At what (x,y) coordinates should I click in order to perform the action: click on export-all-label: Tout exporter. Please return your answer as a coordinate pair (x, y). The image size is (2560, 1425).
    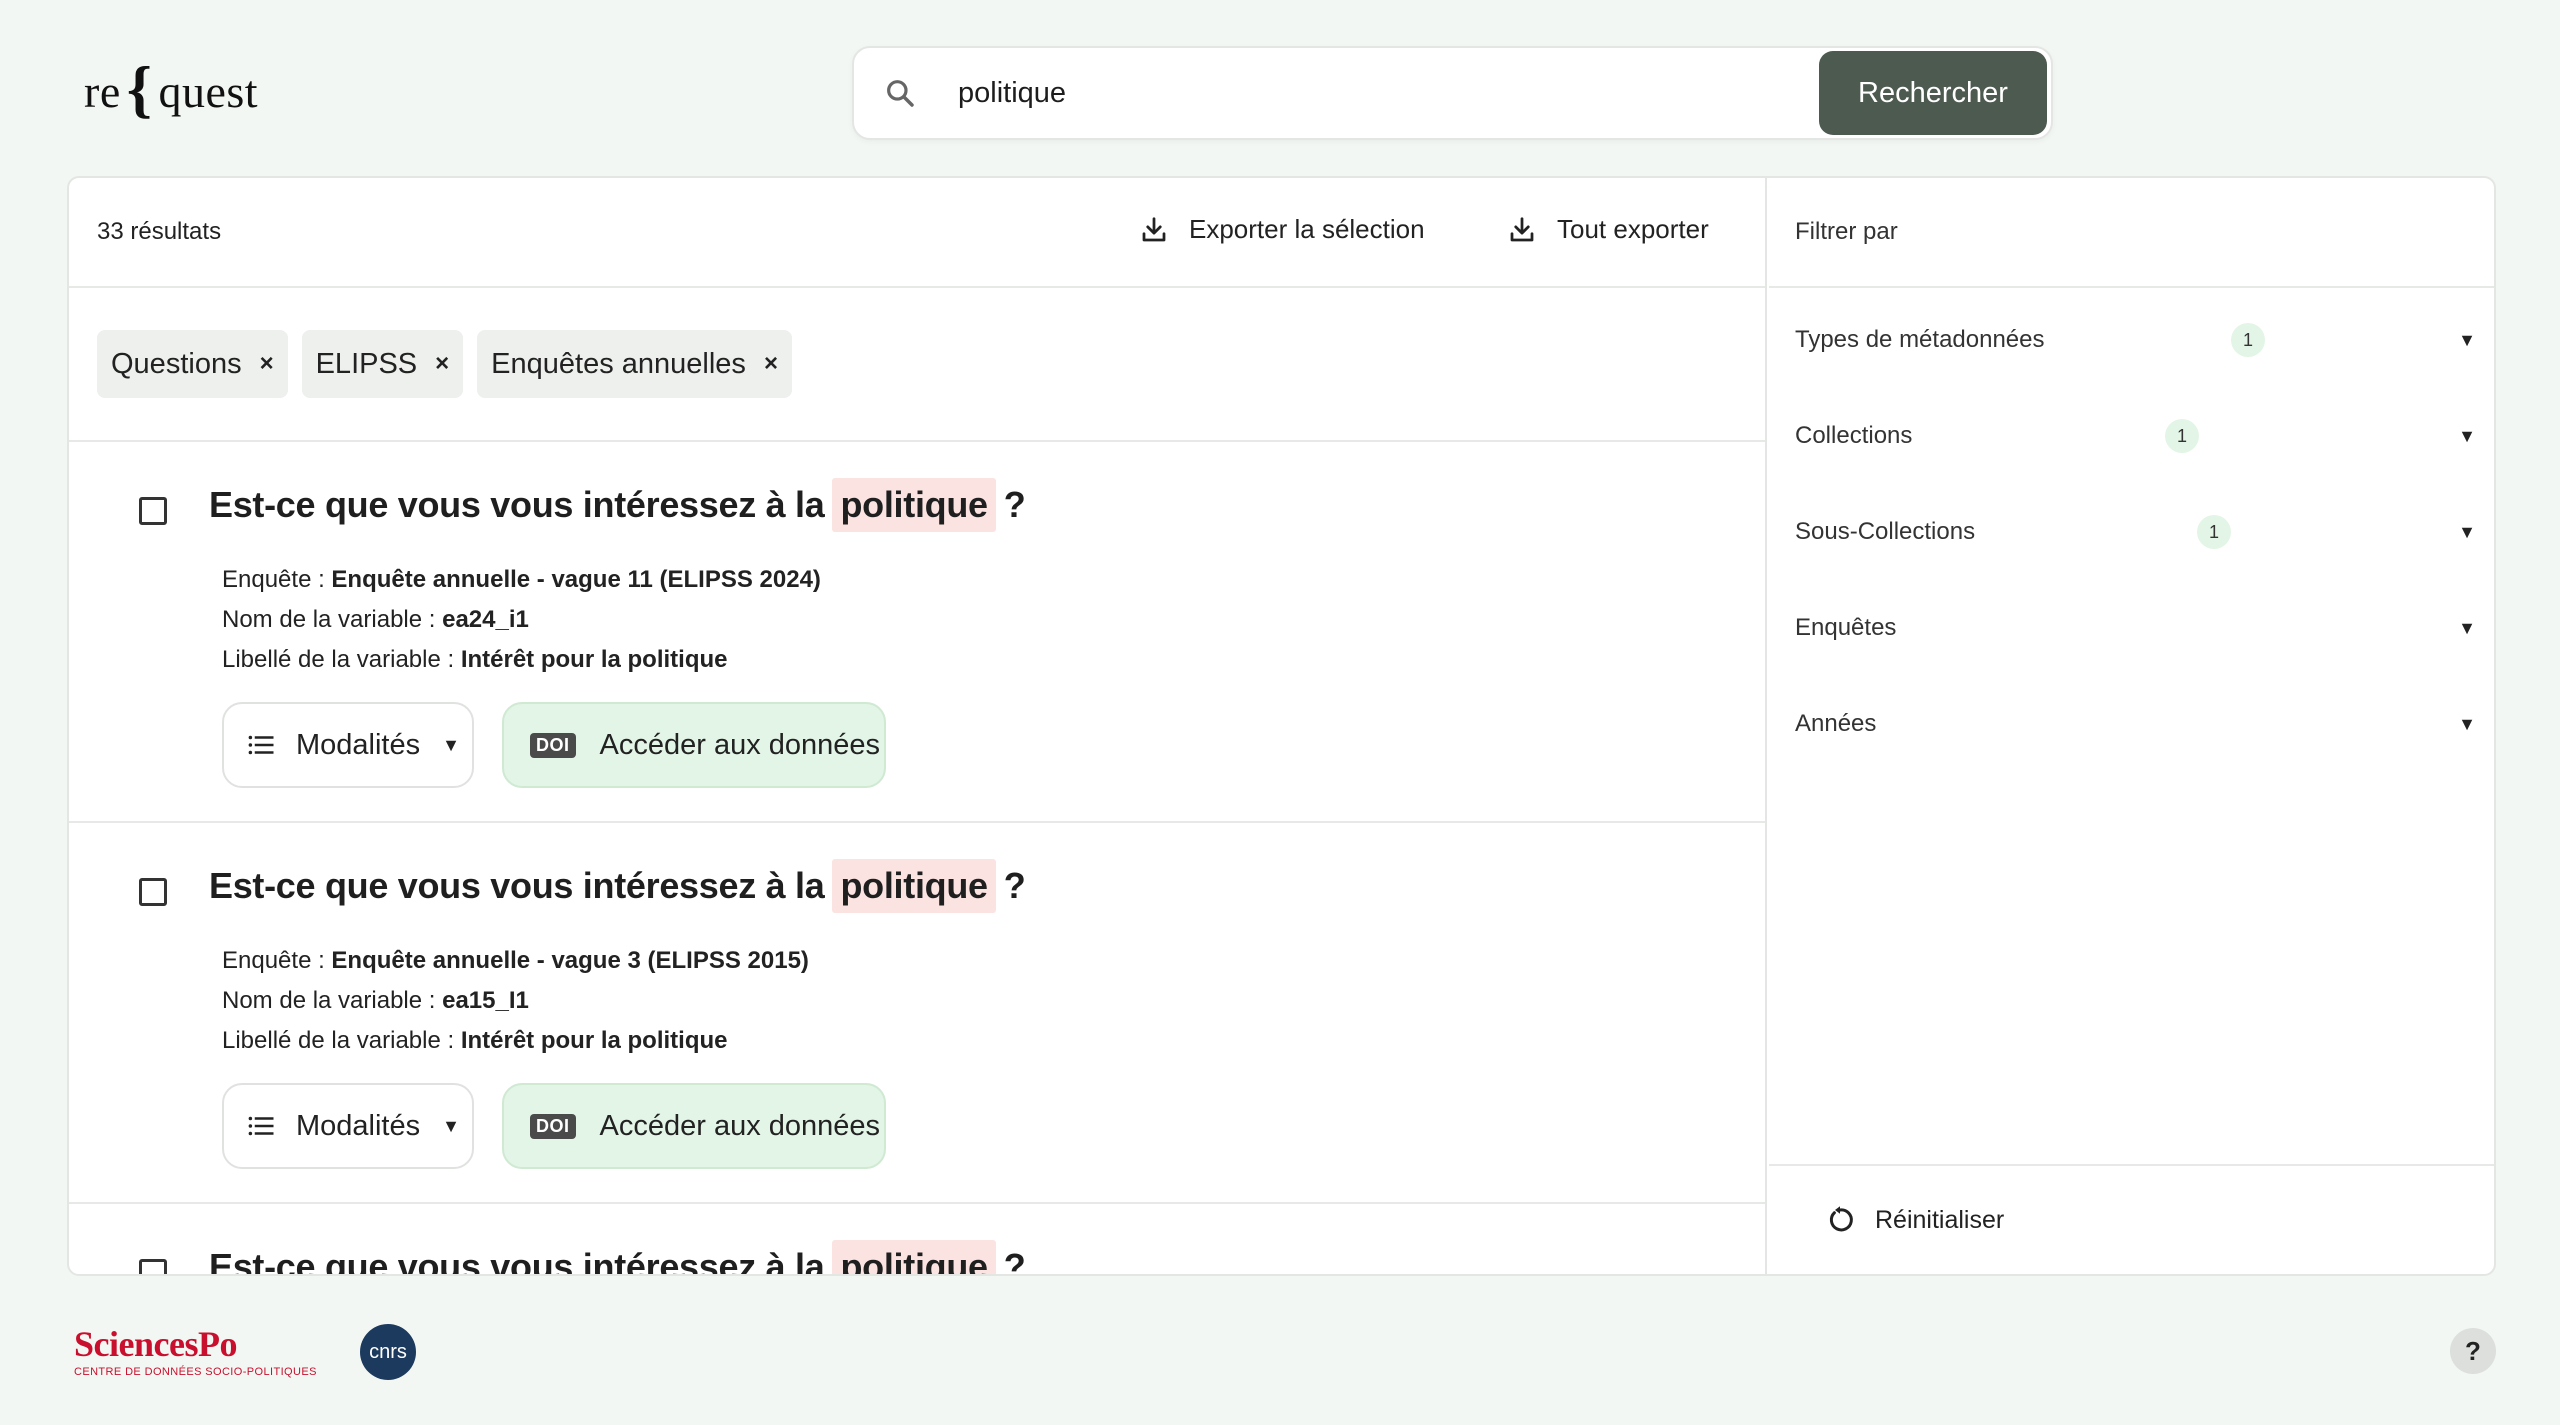
    Looking at the image, I should click on (1633, 229).